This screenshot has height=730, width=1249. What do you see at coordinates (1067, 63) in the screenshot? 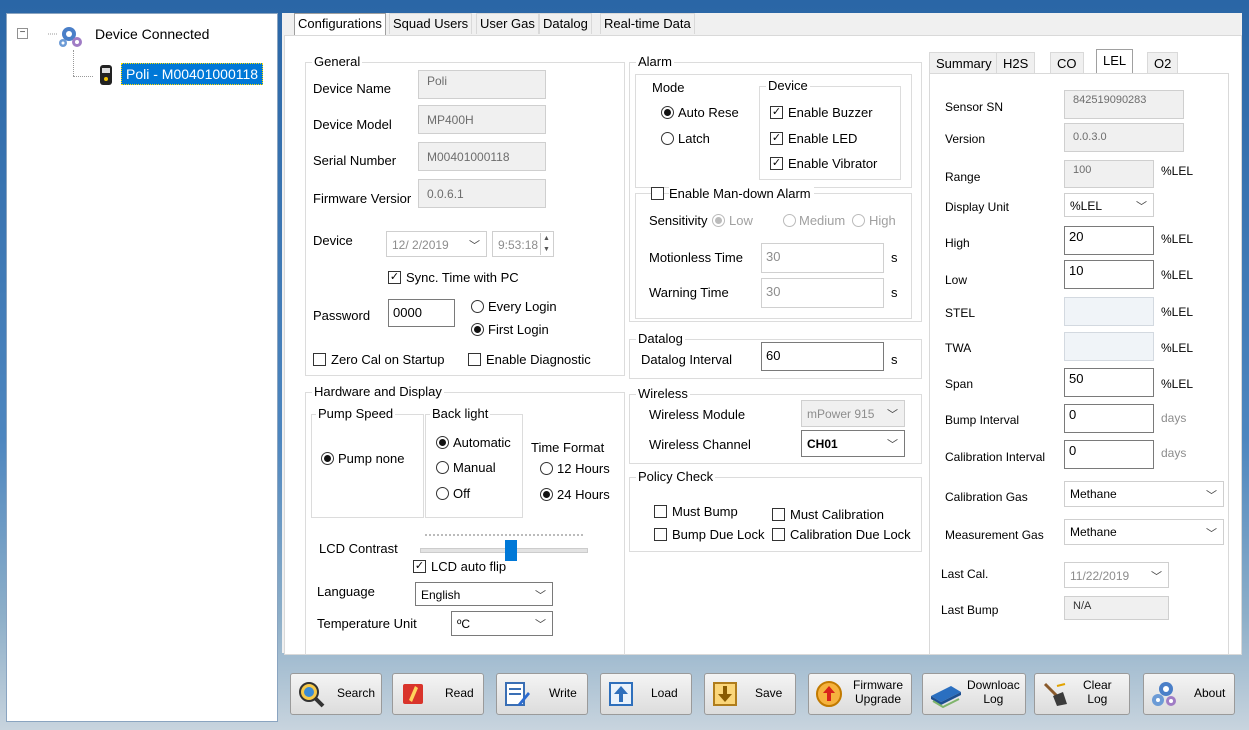
I see `sensor-tab-co: CO` at bounding box center [1067, 63].